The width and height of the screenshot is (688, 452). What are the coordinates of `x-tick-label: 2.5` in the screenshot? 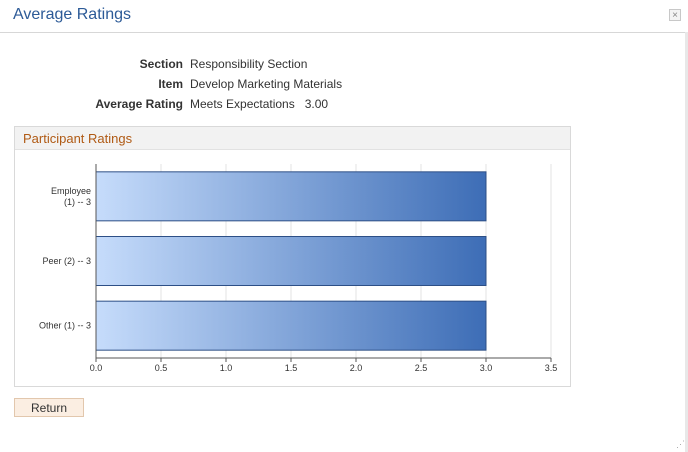 It's located at (421, 368).